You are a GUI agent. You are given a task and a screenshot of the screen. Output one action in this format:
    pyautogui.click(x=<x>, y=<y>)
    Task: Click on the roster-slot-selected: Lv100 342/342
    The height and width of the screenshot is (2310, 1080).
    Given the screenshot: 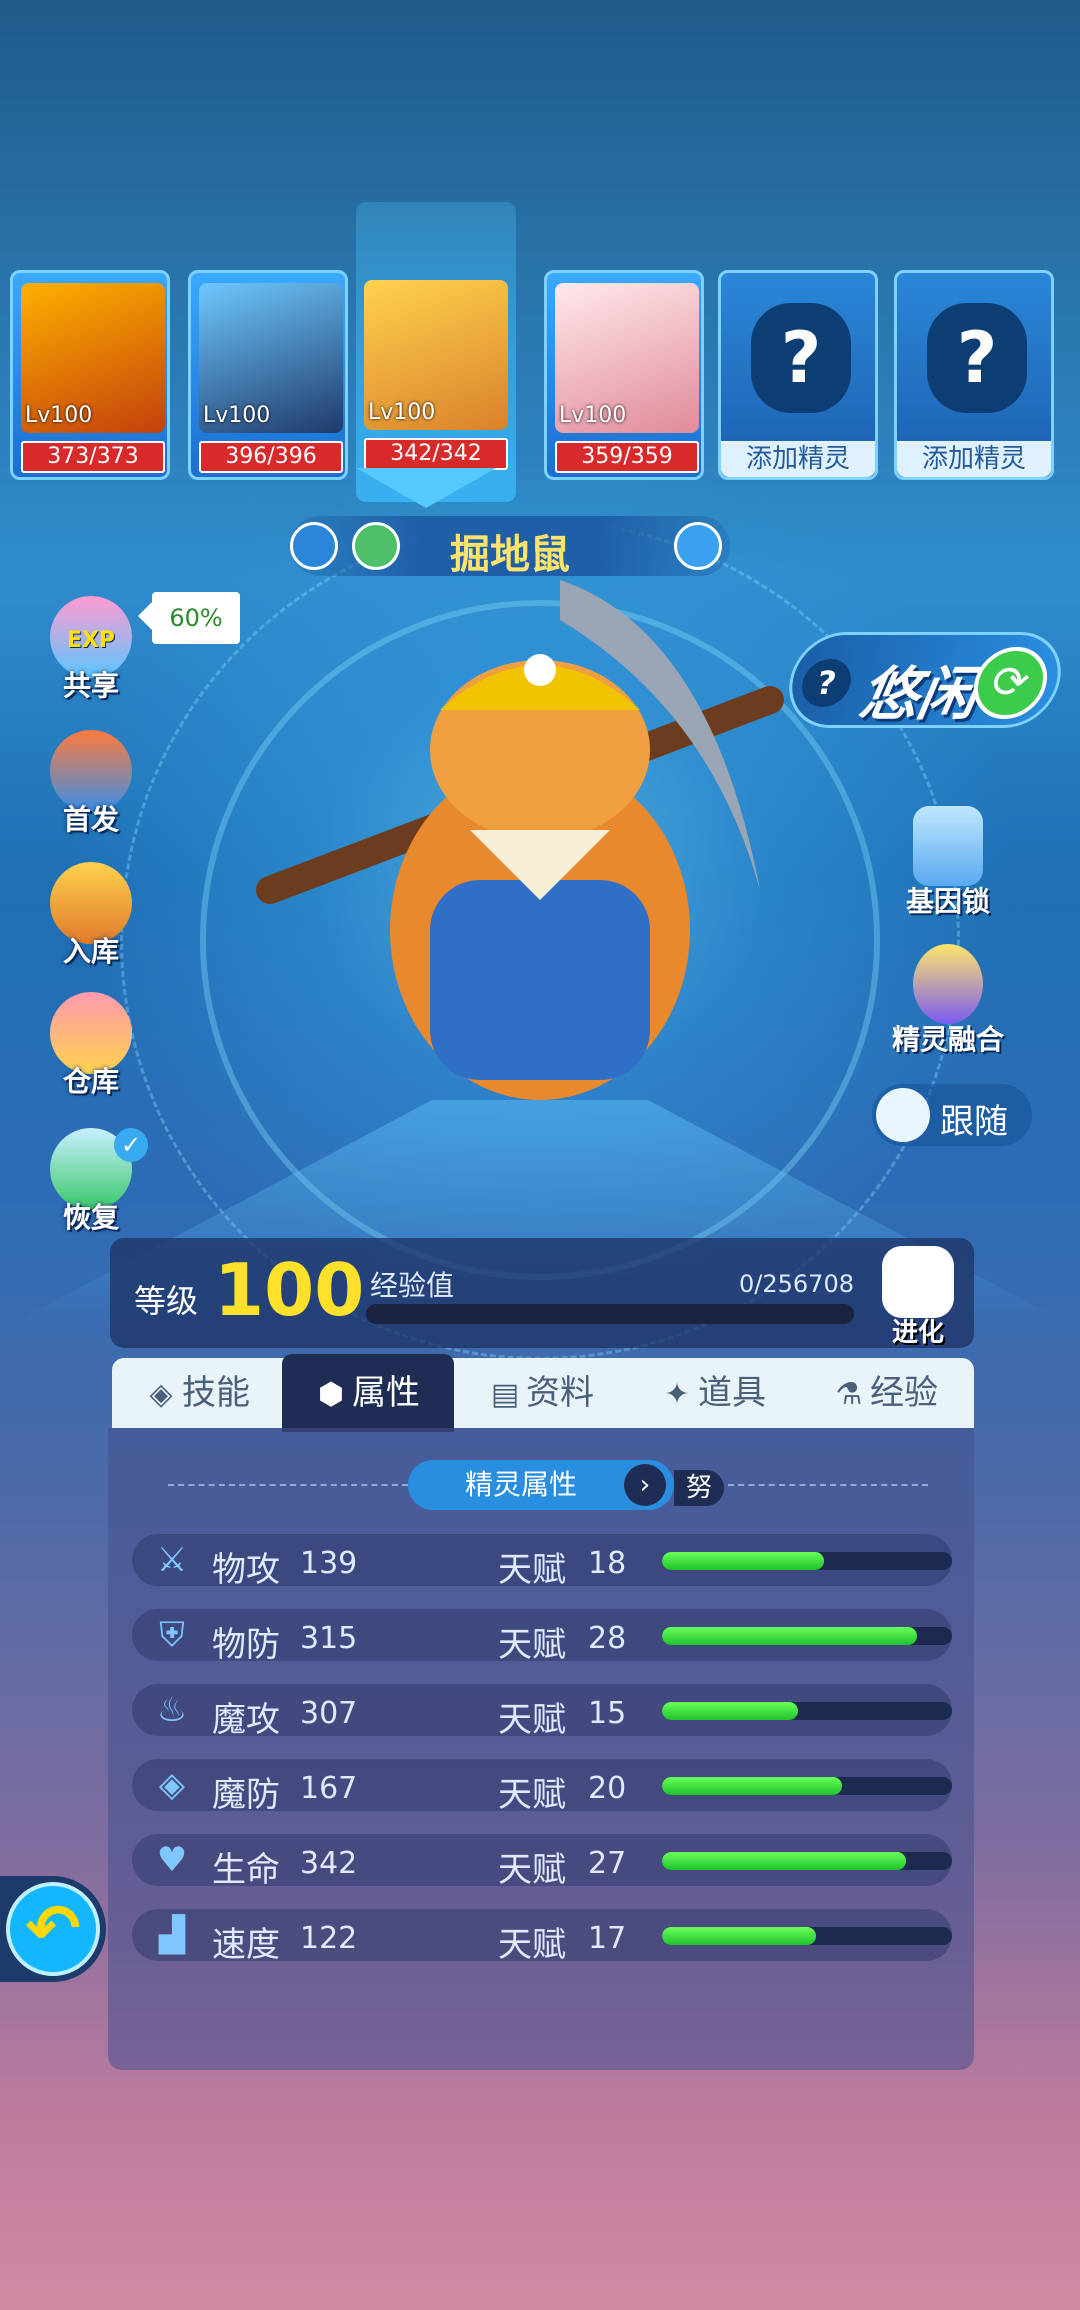 What is the action you would take?
    pyautogui.click(x=436, y=352)
    